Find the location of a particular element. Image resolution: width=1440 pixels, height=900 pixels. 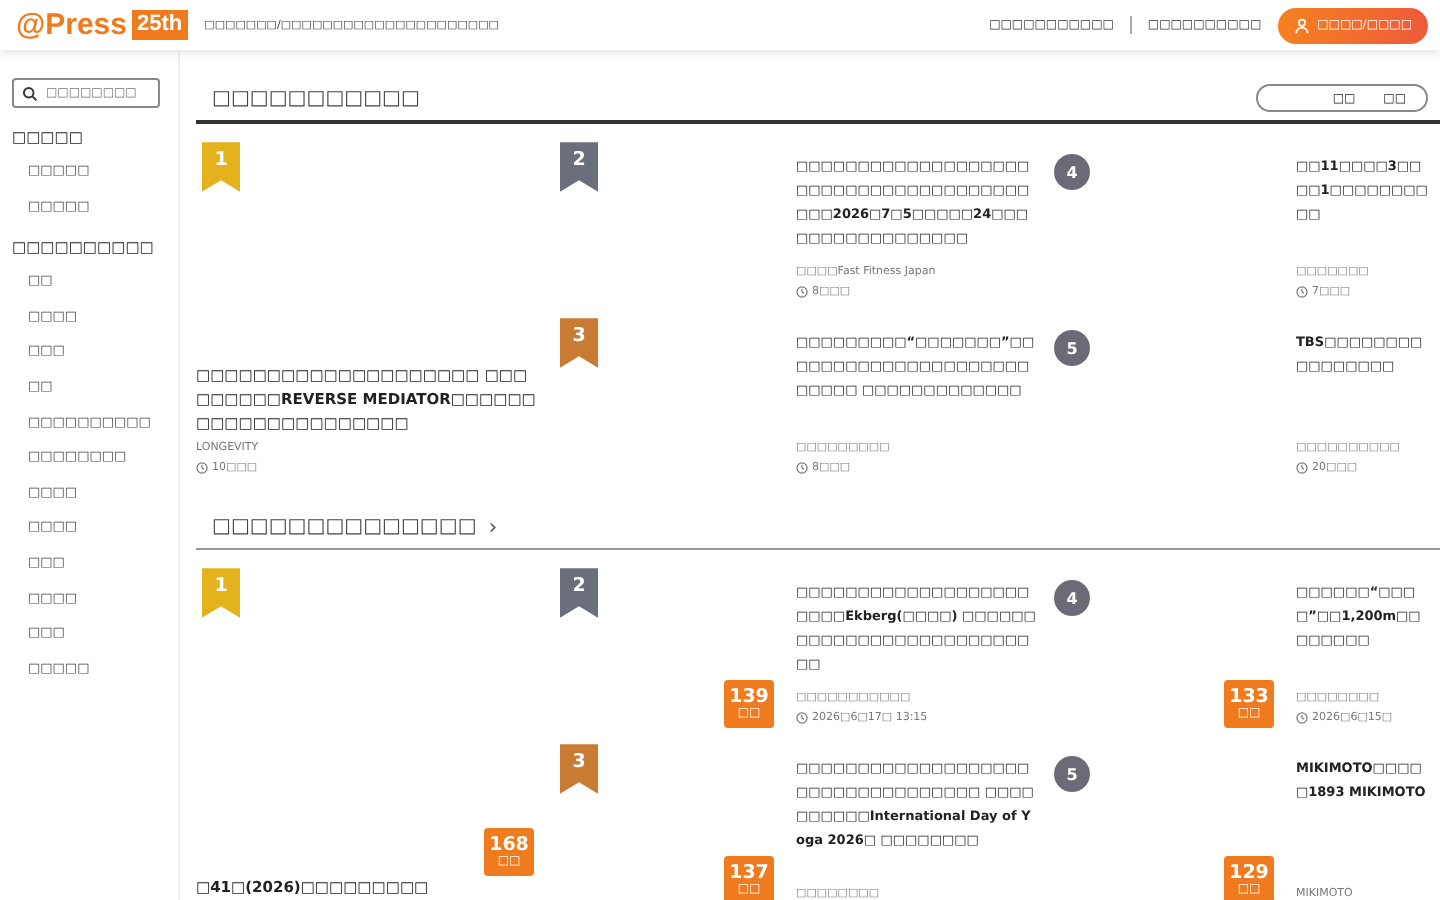

section-title: □□□□□□□□□□□ is located at coordinates (316, 98).